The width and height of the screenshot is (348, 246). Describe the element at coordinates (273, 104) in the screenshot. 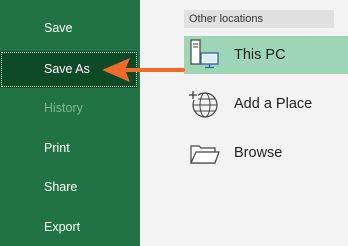

I see `location-label: Add a Place` at that location.